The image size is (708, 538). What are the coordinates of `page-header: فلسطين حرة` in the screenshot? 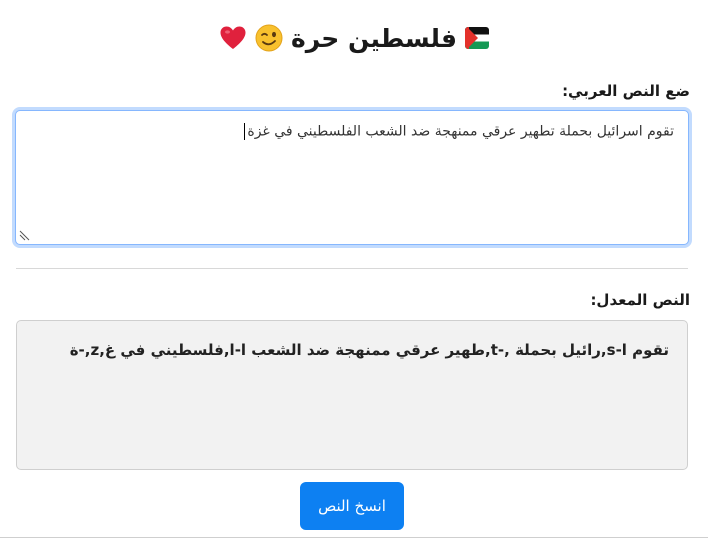 It's located at (354, 38).